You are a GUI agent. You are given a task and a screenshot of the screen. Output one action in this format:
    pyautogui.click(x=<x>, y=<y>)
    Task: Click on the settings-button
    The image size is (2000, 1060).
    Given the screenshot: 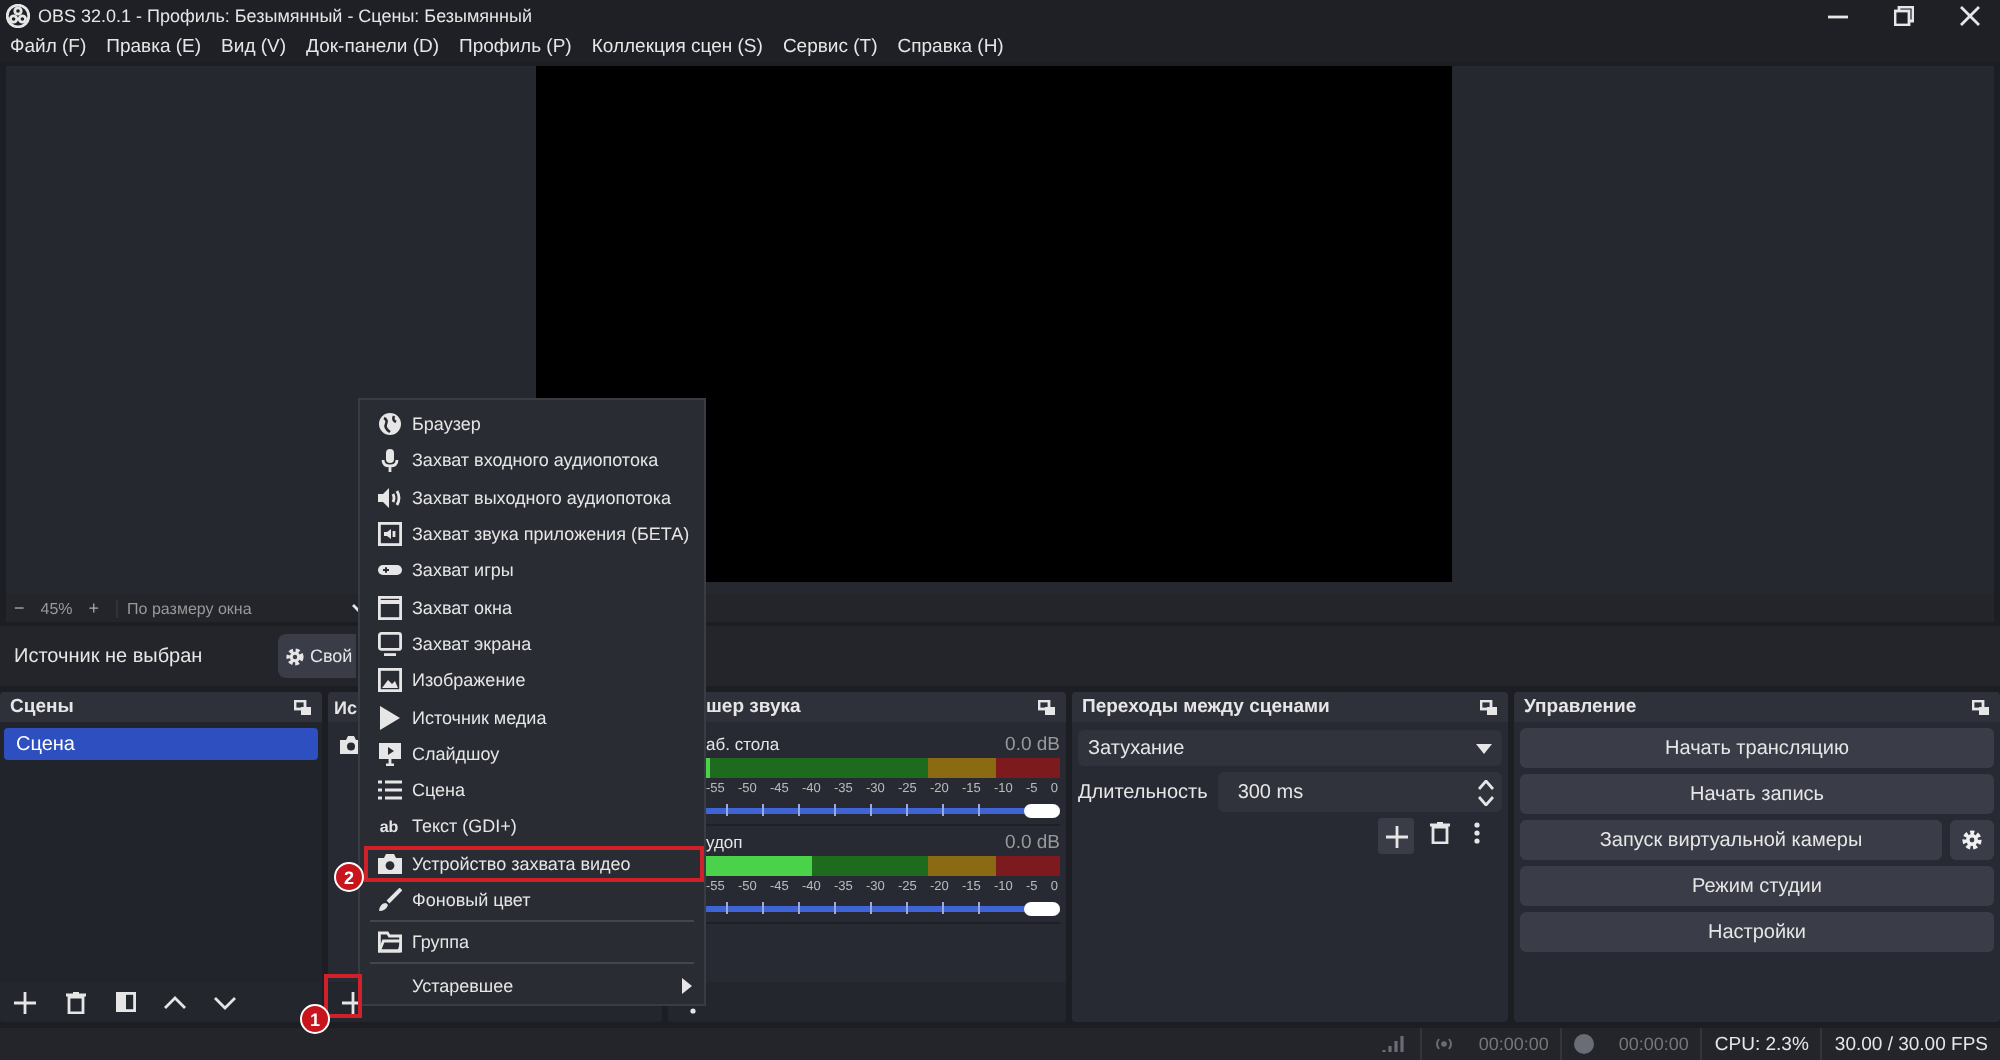 What is the action you would take?
    pyautogui.click(x=1972, y=840)
    